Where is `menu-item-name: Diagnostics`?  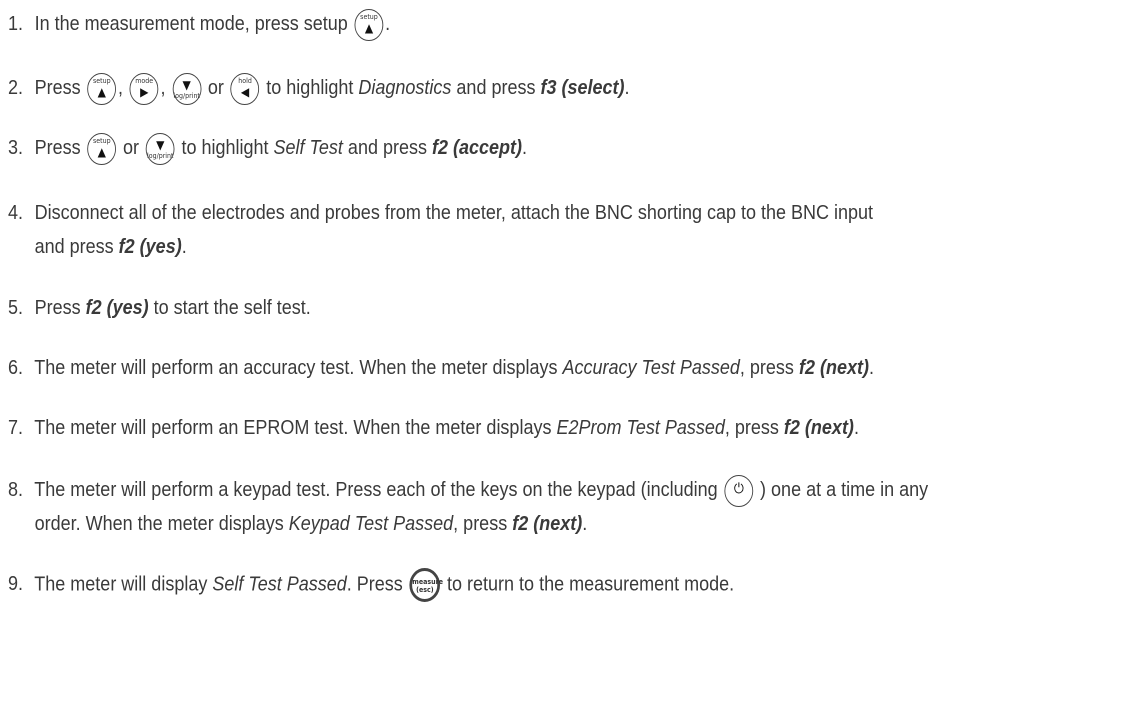
menu-item-name: Diagnostics is located at coordinates (405, 88).